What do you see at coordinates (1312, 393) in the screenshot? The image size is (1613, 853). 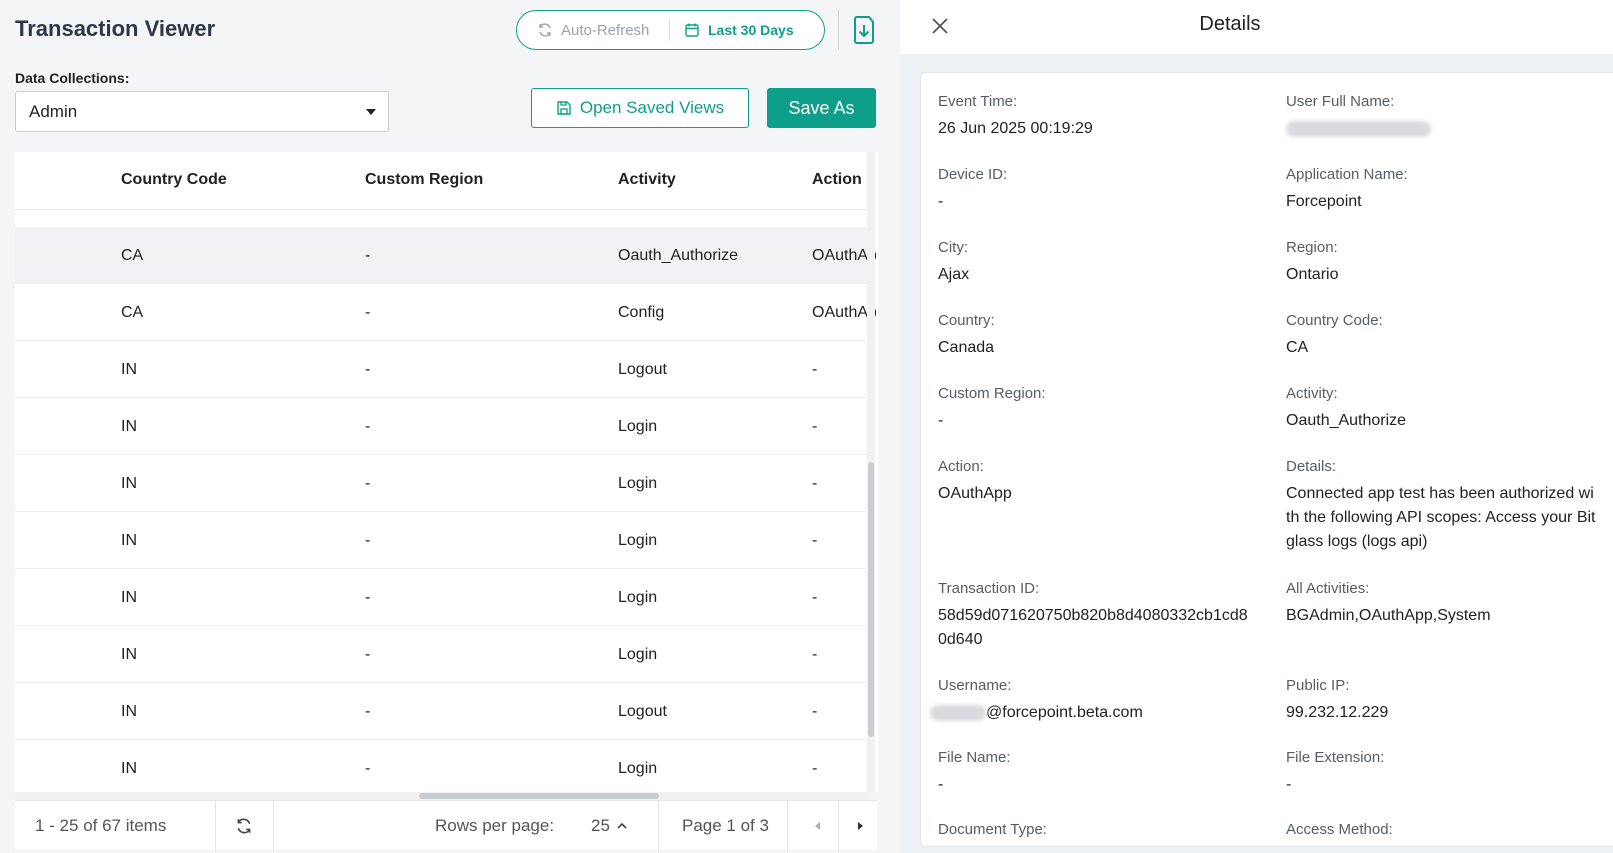 I see `field-label: Activity:` at bounding box center [1312, 393].